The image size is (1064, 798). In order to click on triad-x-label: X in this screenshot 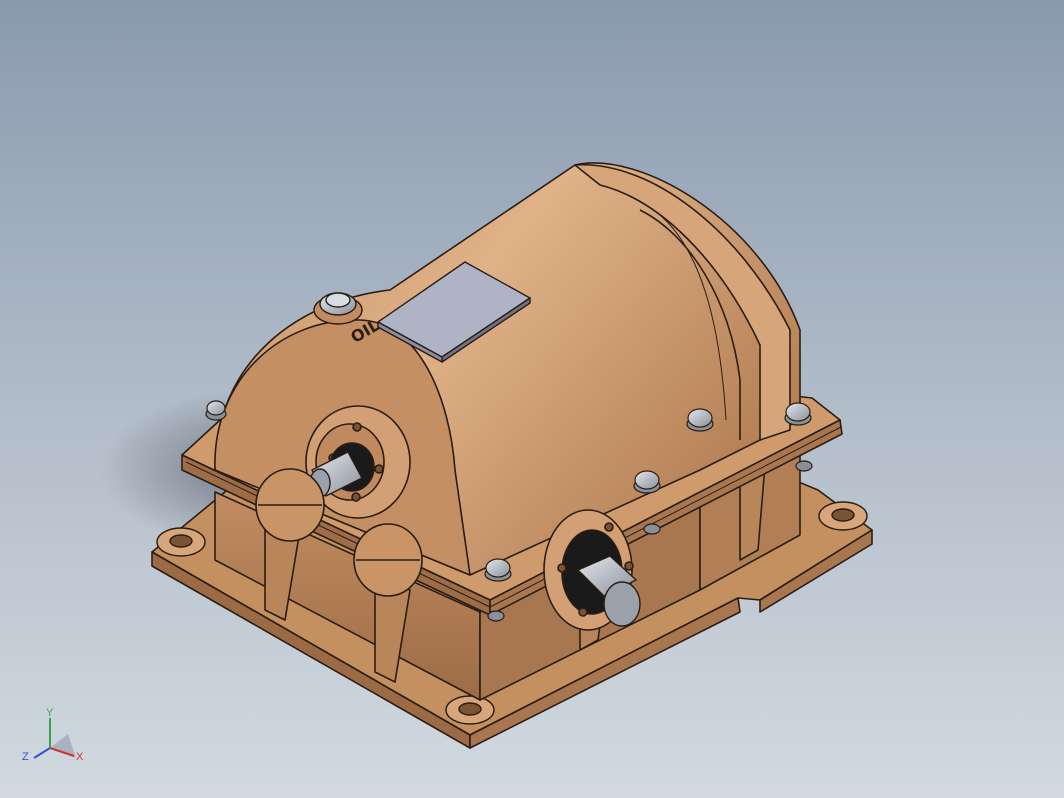, I will do `click(80, 757)`.